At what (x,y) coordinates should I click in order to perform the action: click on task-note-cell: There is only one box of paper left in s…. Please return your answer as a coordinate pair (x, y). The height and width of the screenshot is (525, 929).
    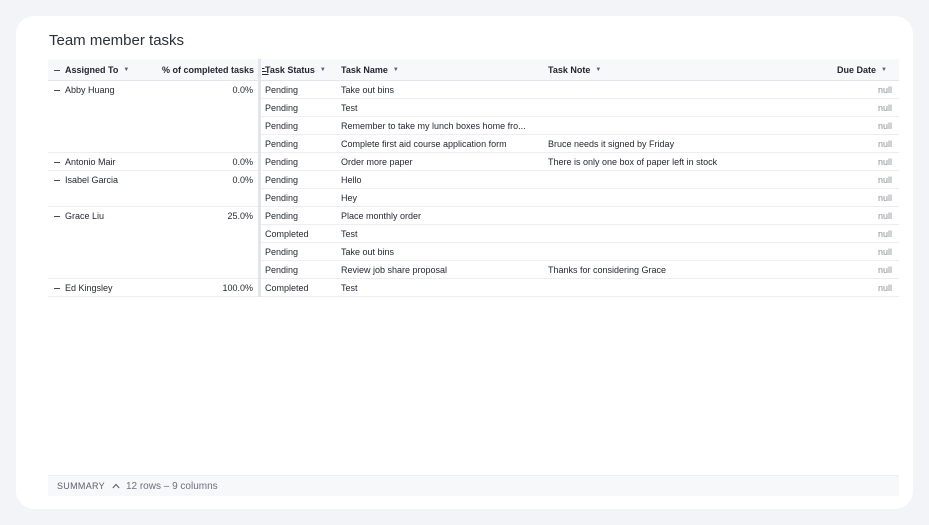
    Looking at the image, I should click on (688, 162).